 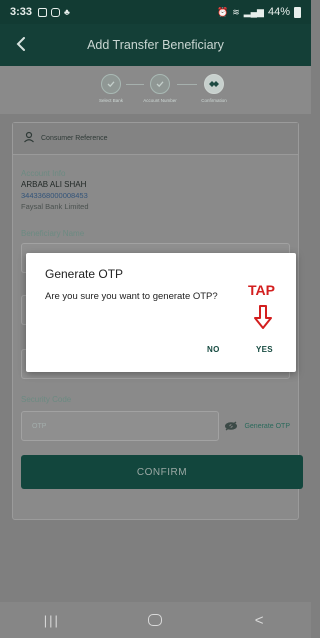 What do you see at coordinates (155, 12) in the screenshot?
I see `status-bar: 3:33 ♣ ⏰ ≋ ▂▄▆ 44%` at bounding box center [155, 12].